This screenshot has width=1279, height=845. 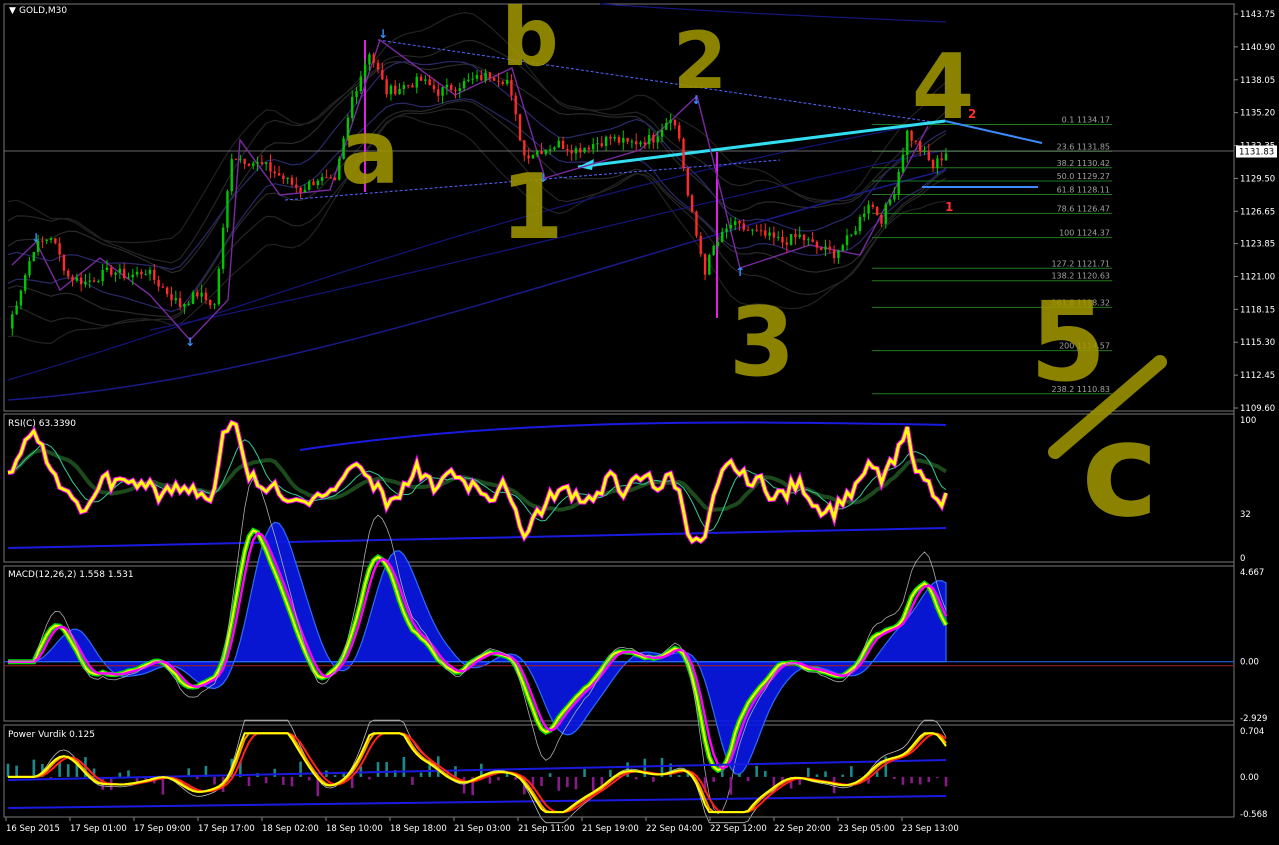 What do you see at coordinates (762, 343) in the screenshot?
I see `handwritten-label: 3` at bounding box center [762, 343].